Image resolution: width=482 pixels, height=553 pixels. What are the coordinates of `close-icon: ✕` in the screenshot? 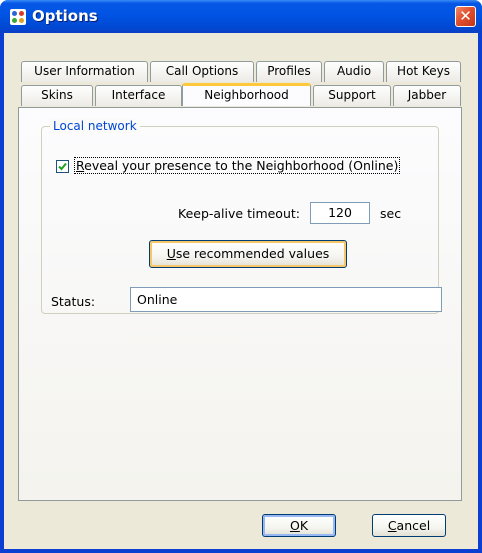 It's located at (465, 16).